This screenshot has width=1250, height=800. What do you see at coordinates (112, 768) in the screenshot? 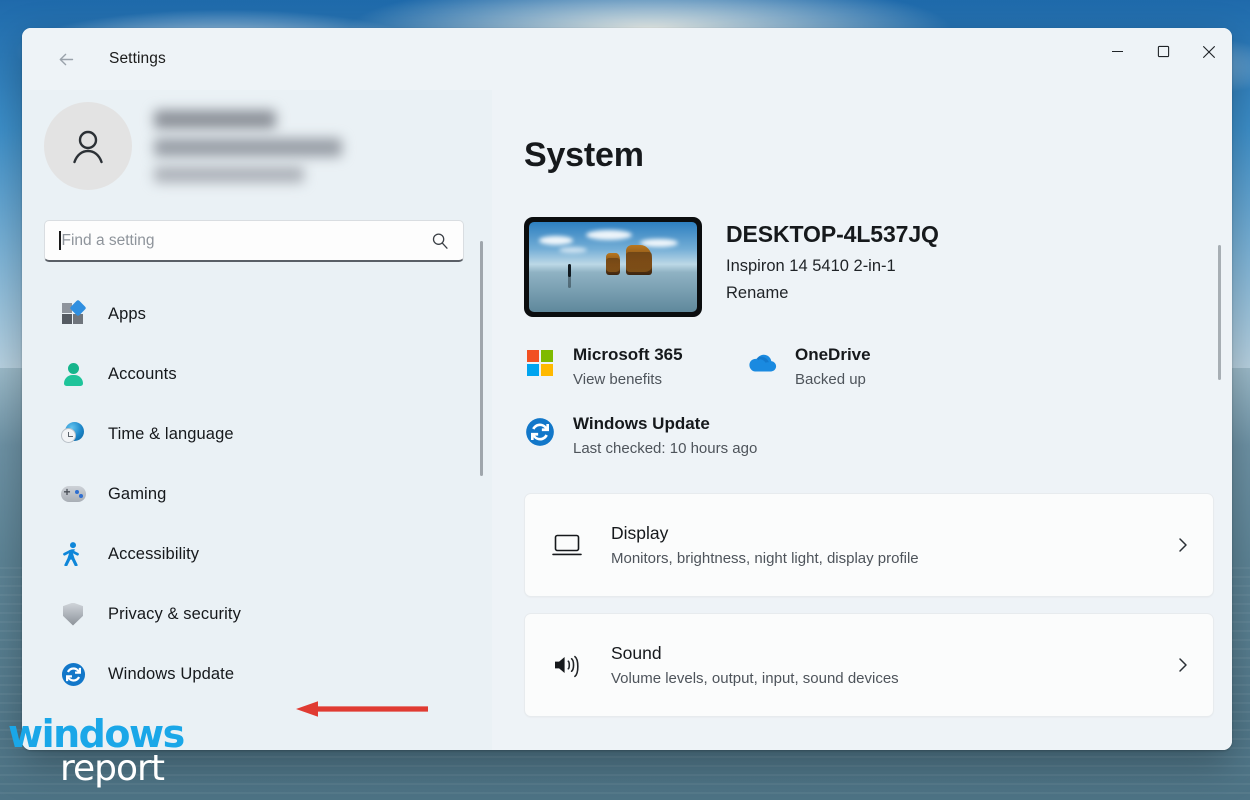
I see `watermark-line-2: report` at bounding box center [112, 768].